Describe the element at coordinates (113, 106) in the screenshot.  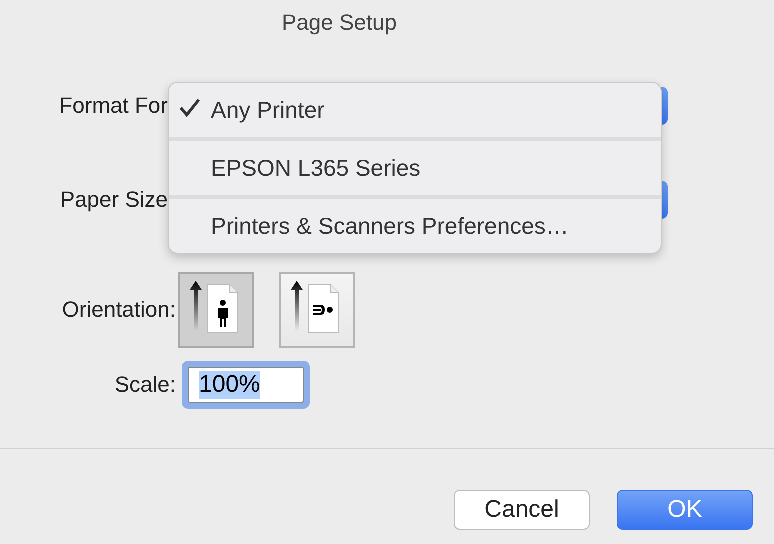
I see `field-label: Format For` at that location.